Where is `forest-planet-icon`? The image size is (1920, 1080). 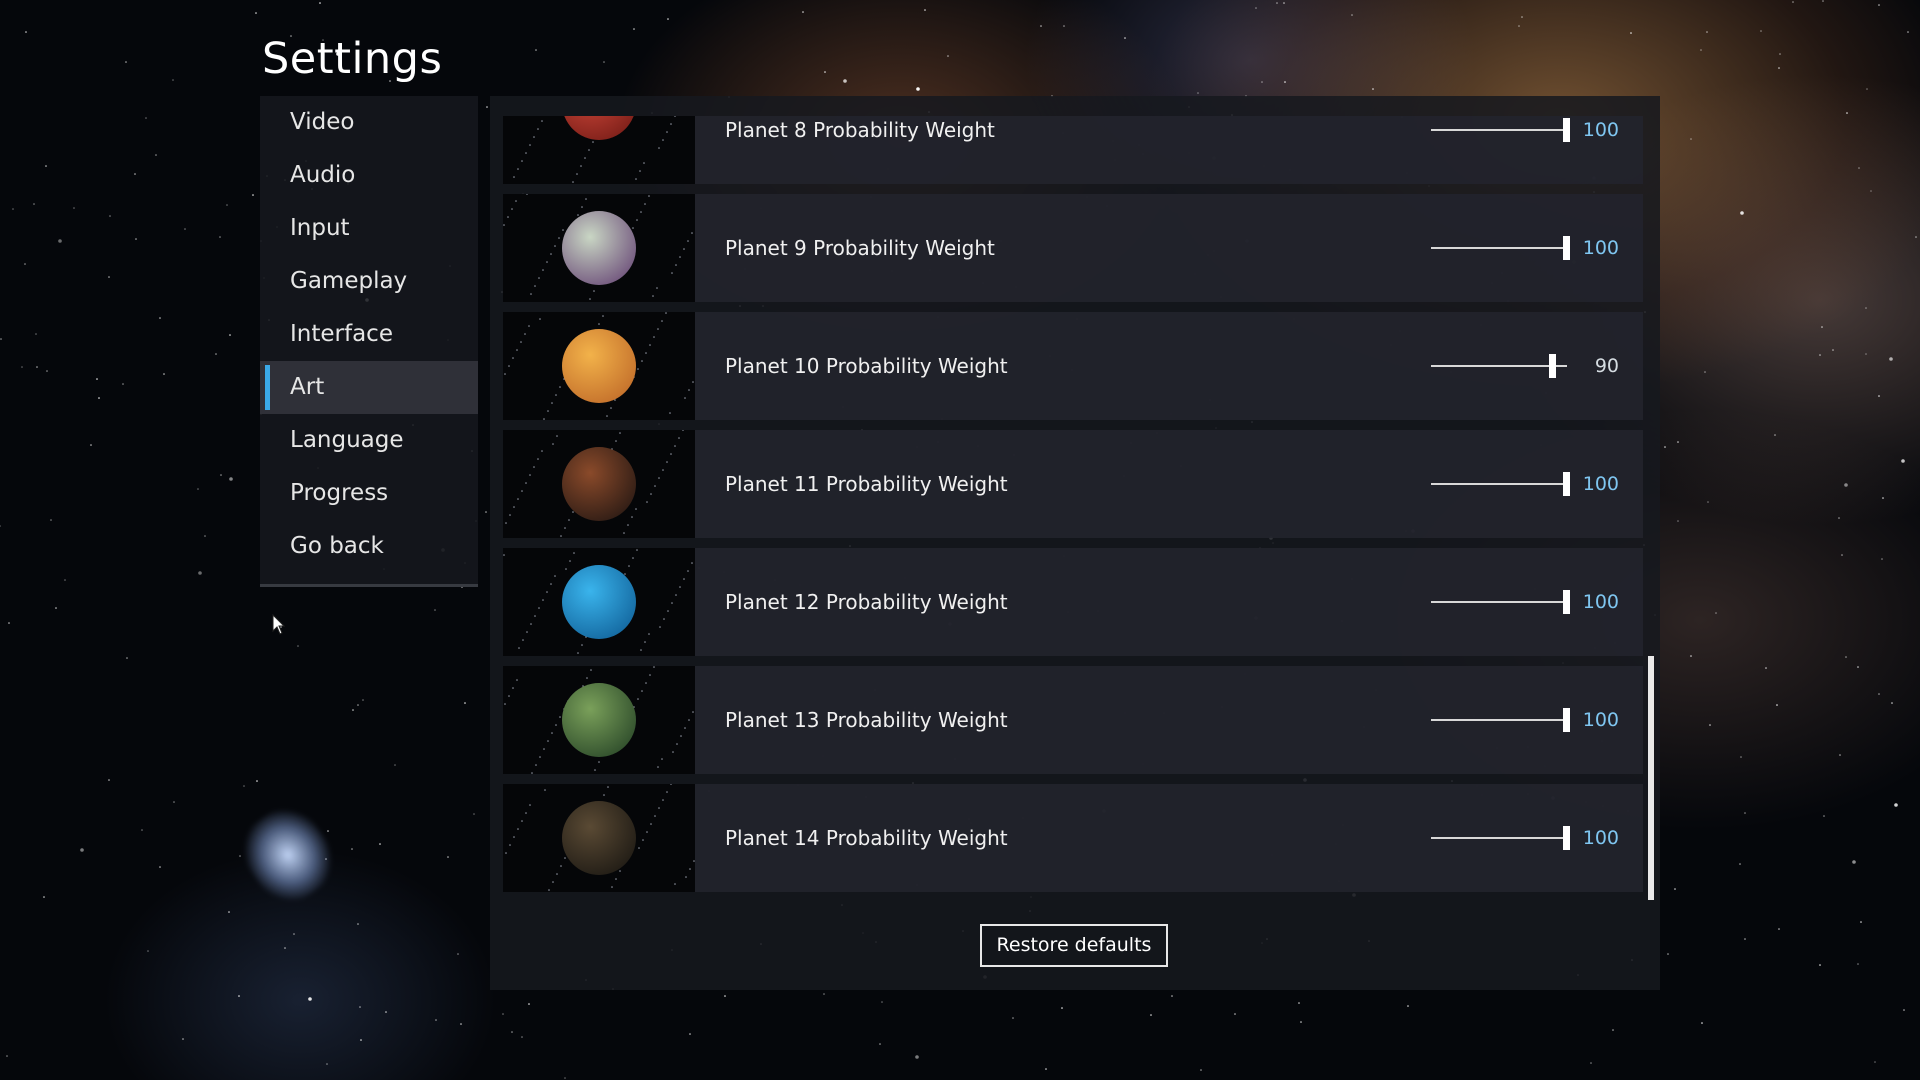
forest-planet-icon is located at coordinates (599, 720).